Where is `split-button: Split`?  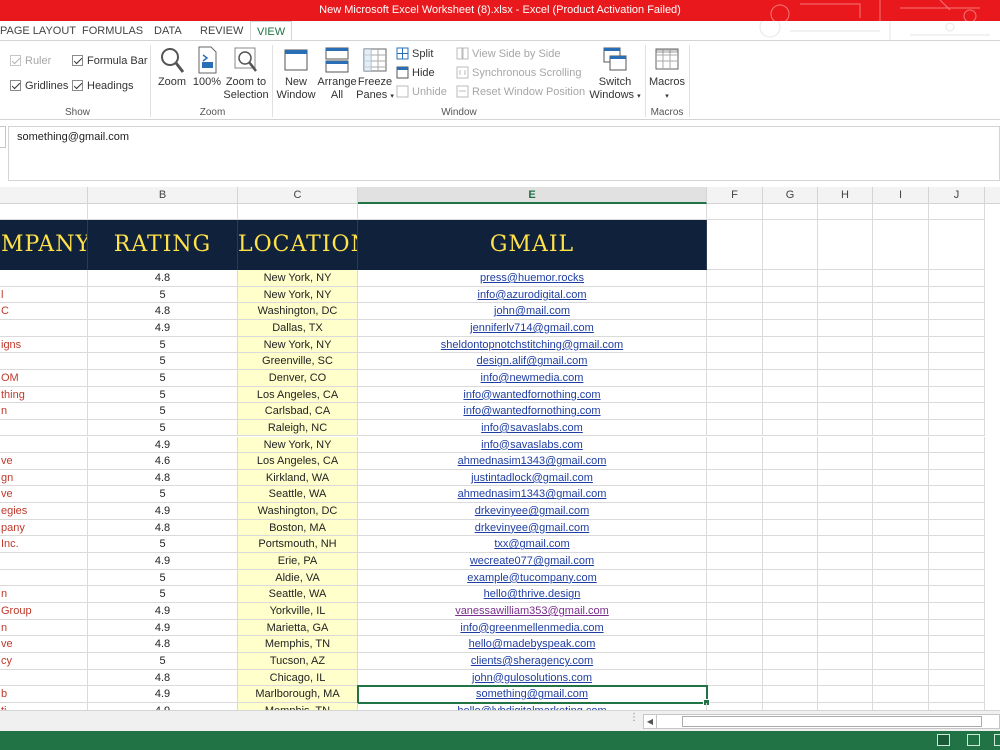 split-button: Split is located at coordinates (414, 54).